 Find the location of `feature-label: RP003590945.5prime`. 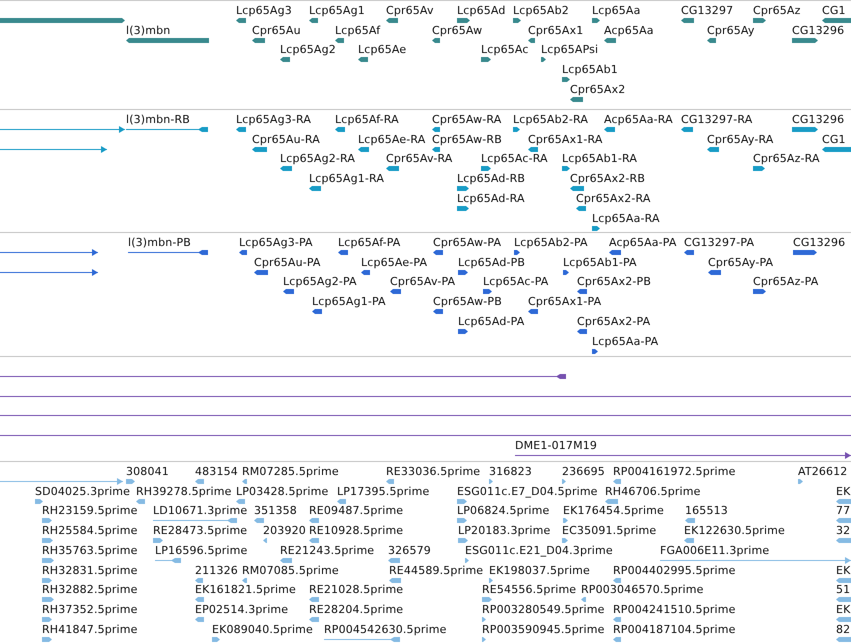

feature-label: RP003590945.5prime is located at coordinates (543, 629).